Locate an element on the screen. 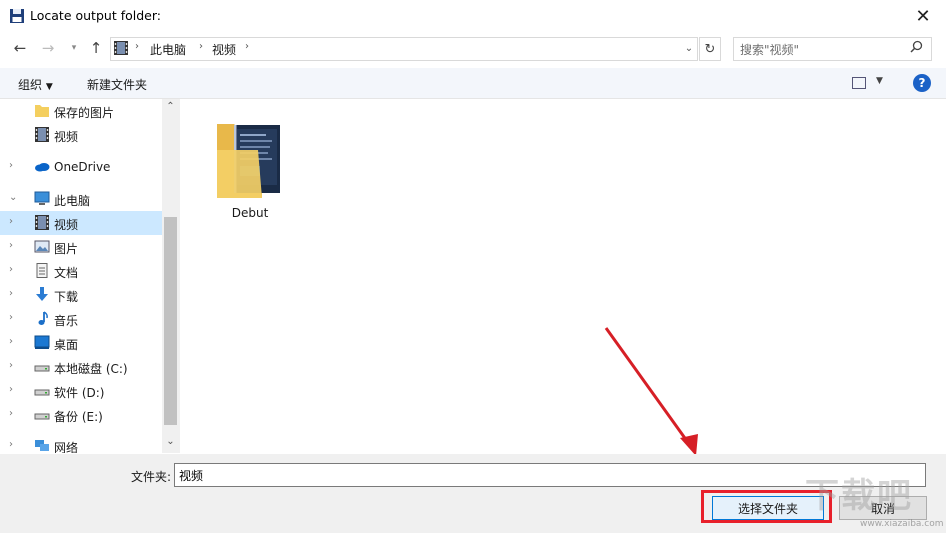 The height and width of the screenshot is (533, 946). sidebar-item-label: 备份 (E:) is located at coordinates (78, 417).